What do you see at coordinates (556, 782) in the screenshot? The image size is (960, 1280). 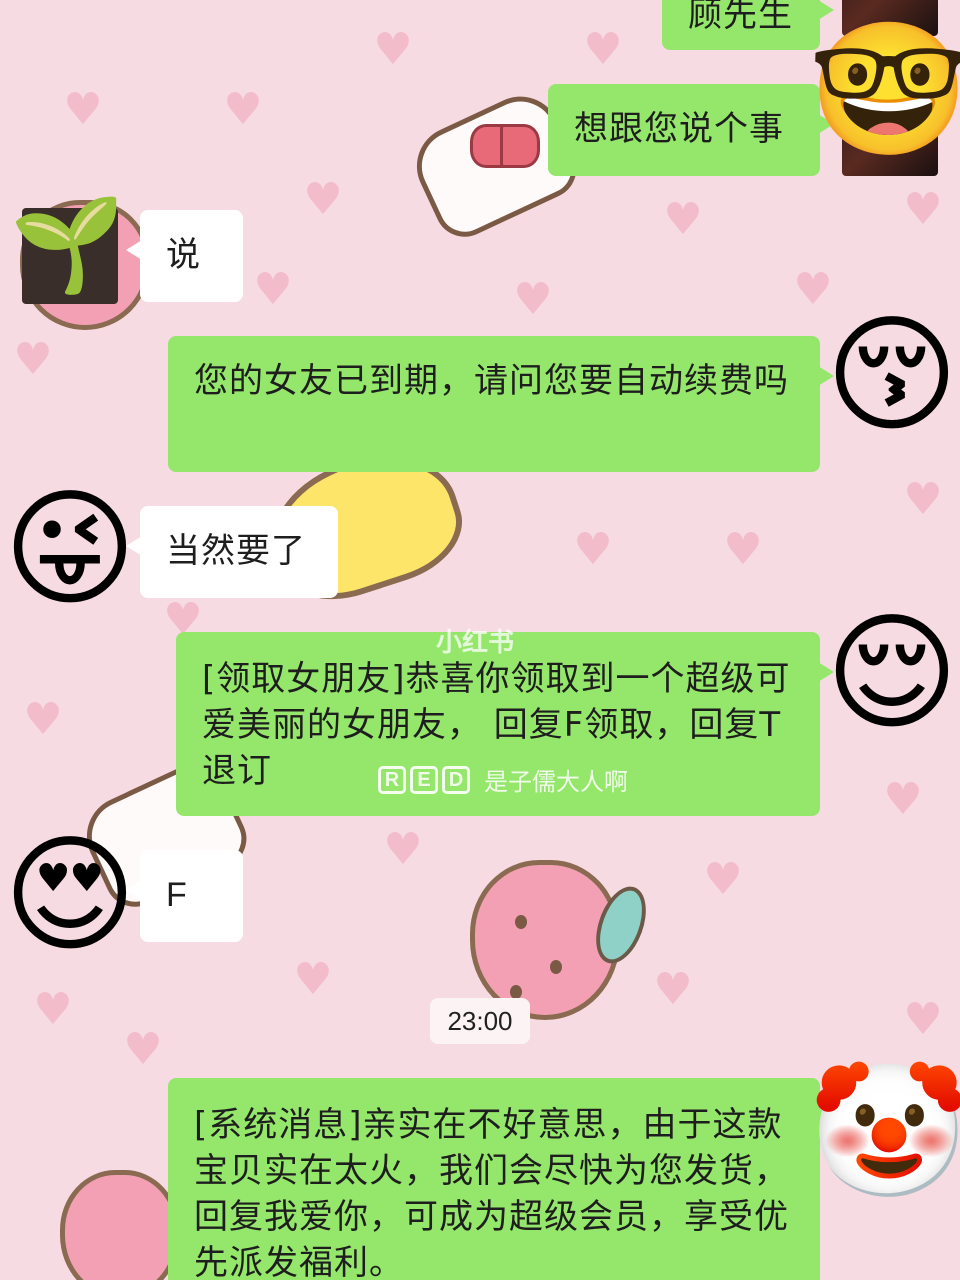 I see `watermark-username: 是子儒大人啊` at bounding box center [556, 782].